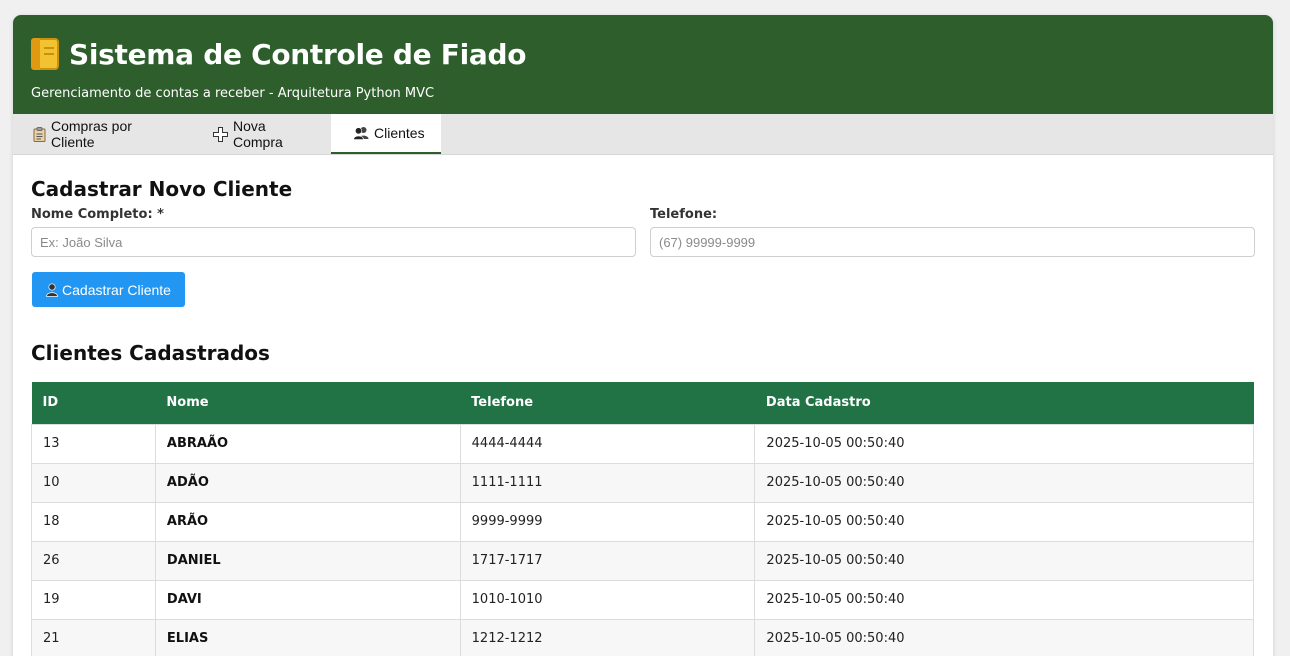 This screenshot has width=1290, height=656. Describe the element at coordinates (162, 189) in the screenshot. I see `form-title: Cadastrar Novo Cliente` at that location.